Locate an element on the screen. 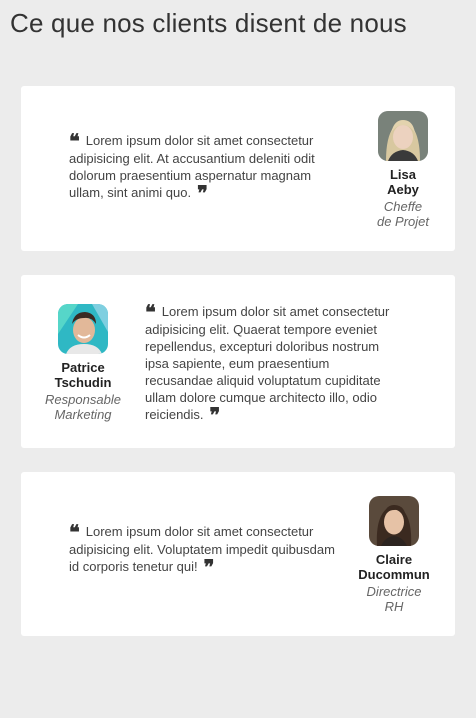 Image resolution: width=476 pixels, height=718 pixels. testimonial-author: Claire Ducommun Directrice RH is located at coordinates (394, 555).